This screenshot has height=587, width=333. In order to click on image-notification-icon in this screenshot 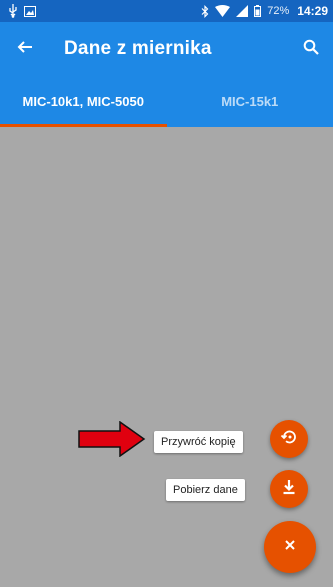, I will do `click(30, 11)`.